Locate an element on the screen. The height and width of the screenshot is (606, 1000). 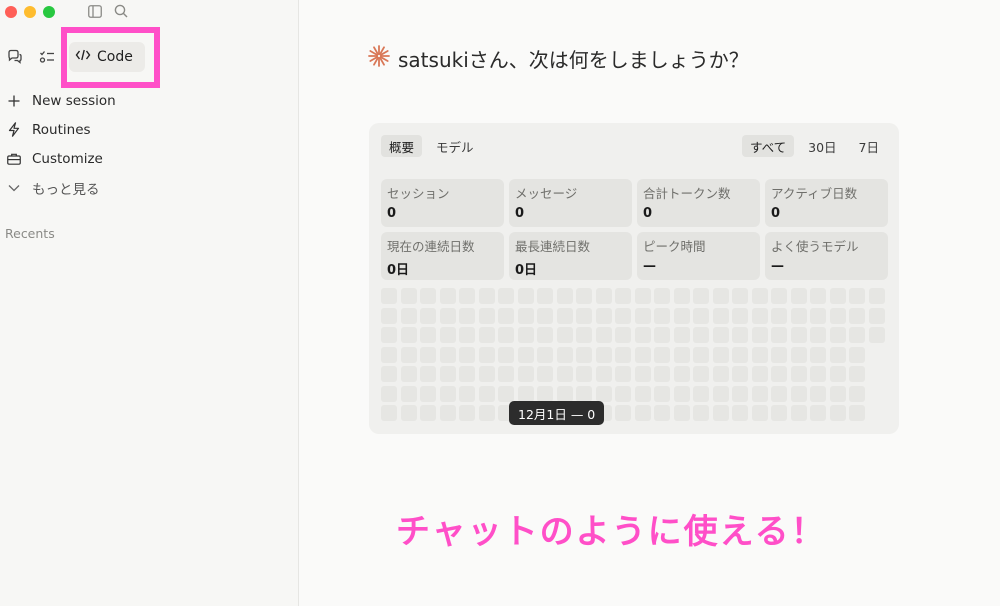
tab-overview: 概要 is located at coordinates (402, 146).